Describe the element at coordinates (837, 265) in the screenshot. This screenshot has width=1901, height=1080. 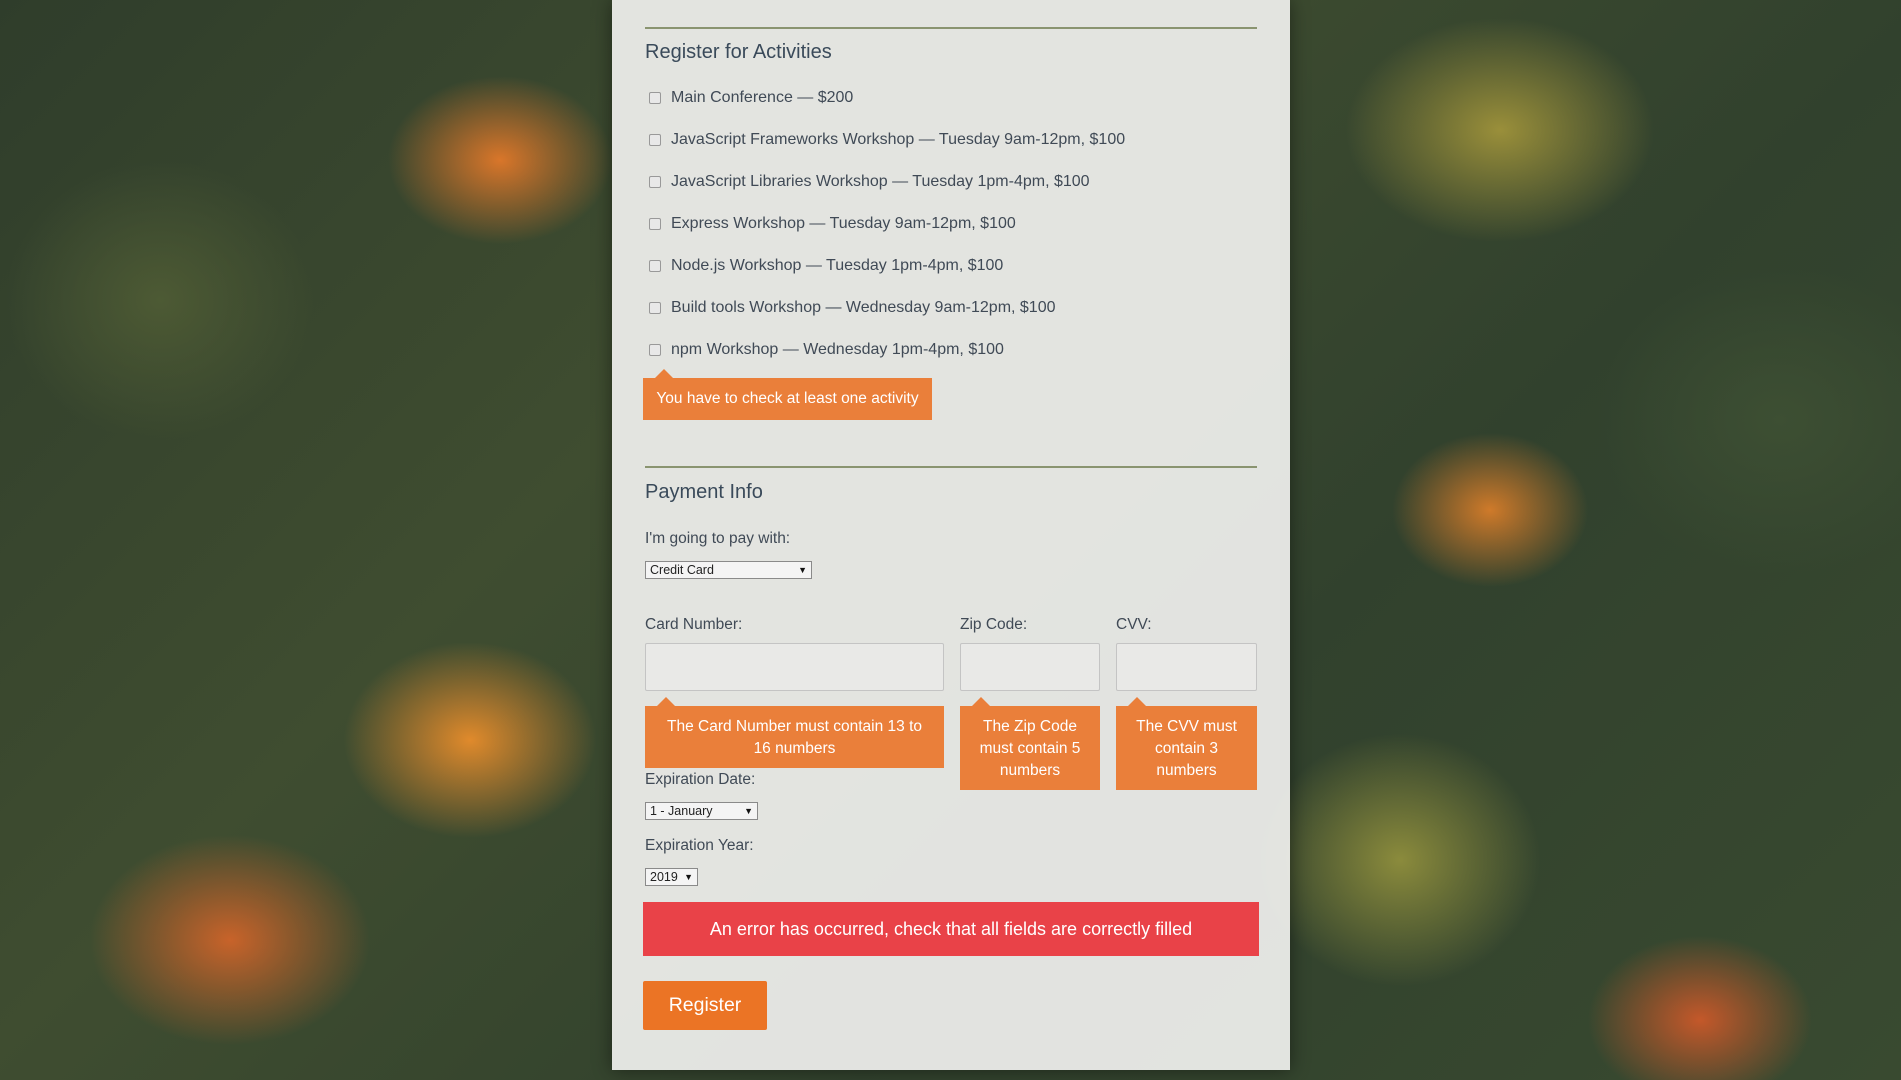
I see `activity-label: Node.js Workshop — Tuesday 1pm-4pm, $100` at that location.